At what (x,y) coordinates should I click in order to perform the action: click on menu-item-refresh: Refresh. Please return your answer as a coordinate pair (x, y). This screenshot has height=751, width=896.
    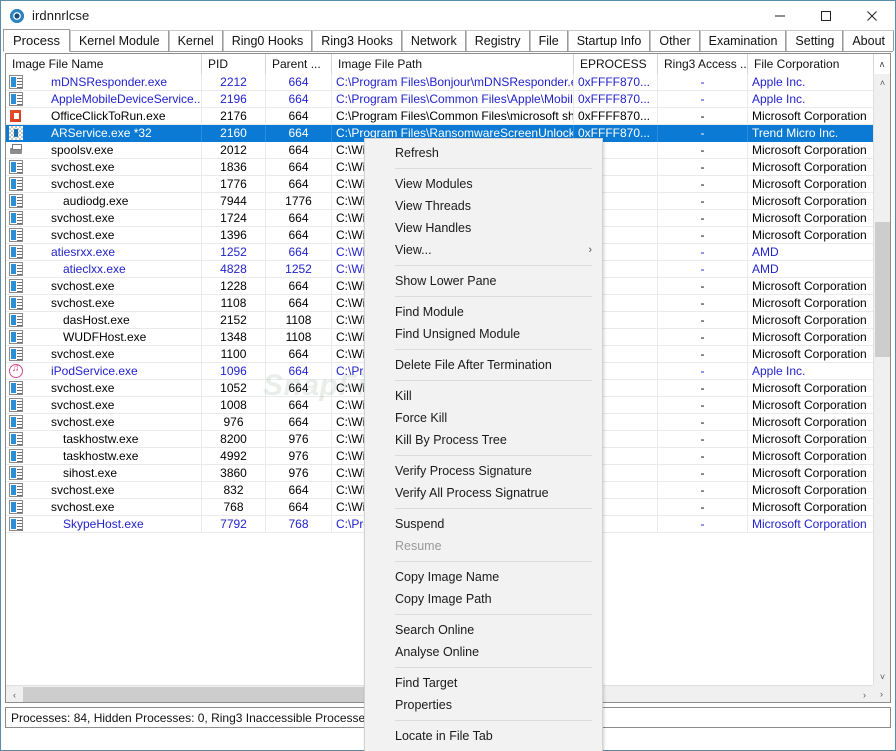
    Looking at the image, I should click on (483, 153).